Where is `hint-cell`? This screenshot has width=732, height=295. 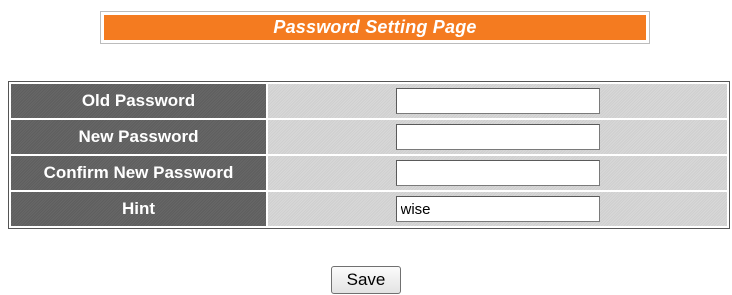 hint-cell is located at coordinates (497, 209).